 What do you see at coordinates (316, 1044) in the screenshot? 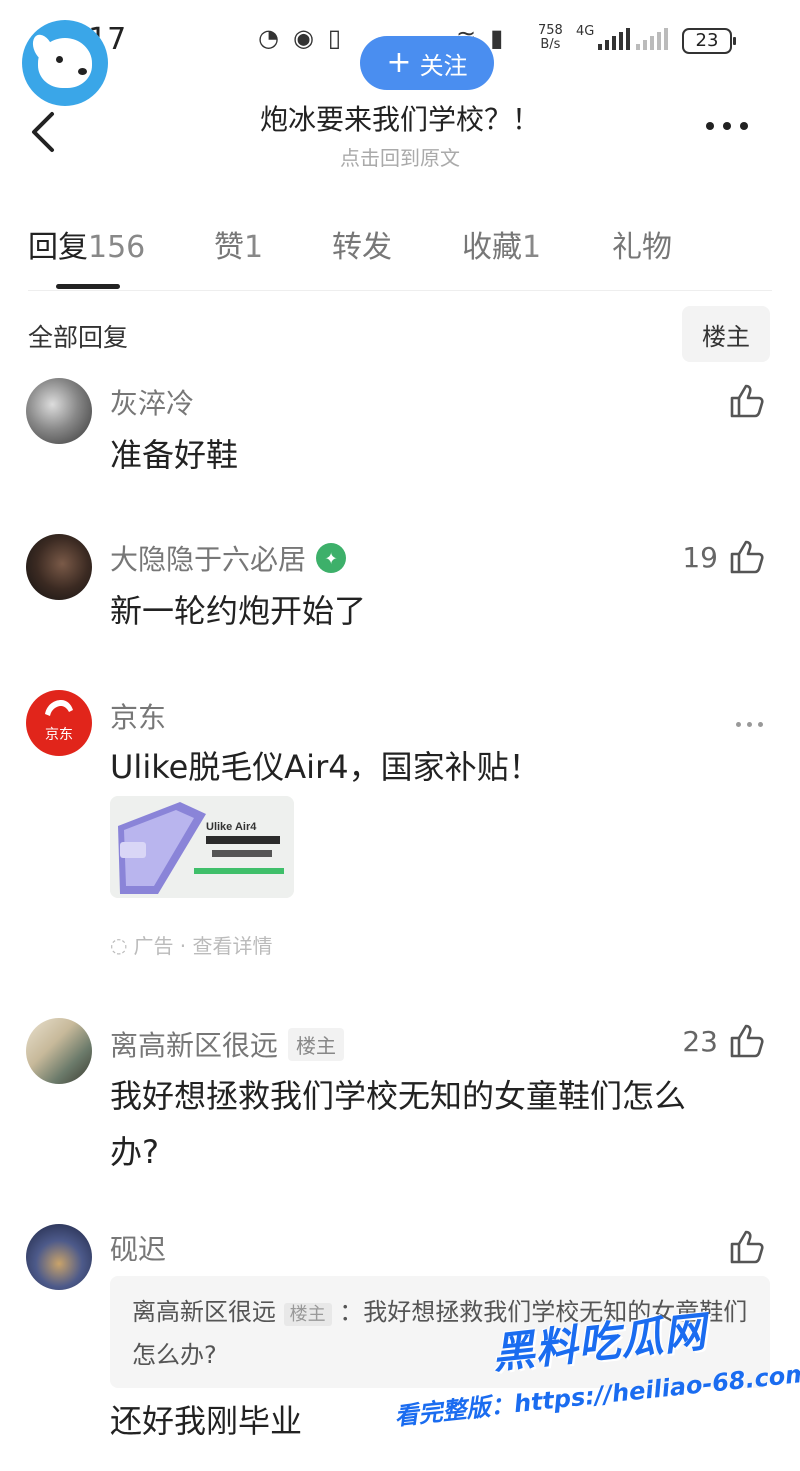
I see `owner-badge: 楼主` at bounding box center [316, 1044].